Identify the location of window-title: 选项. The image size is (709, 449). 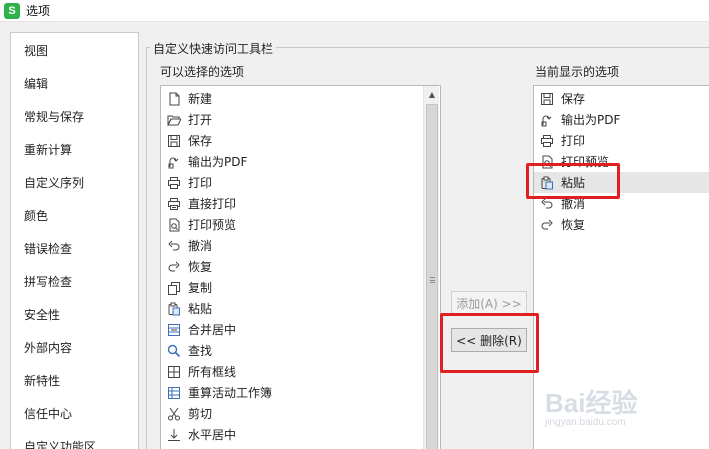
(38, 11).